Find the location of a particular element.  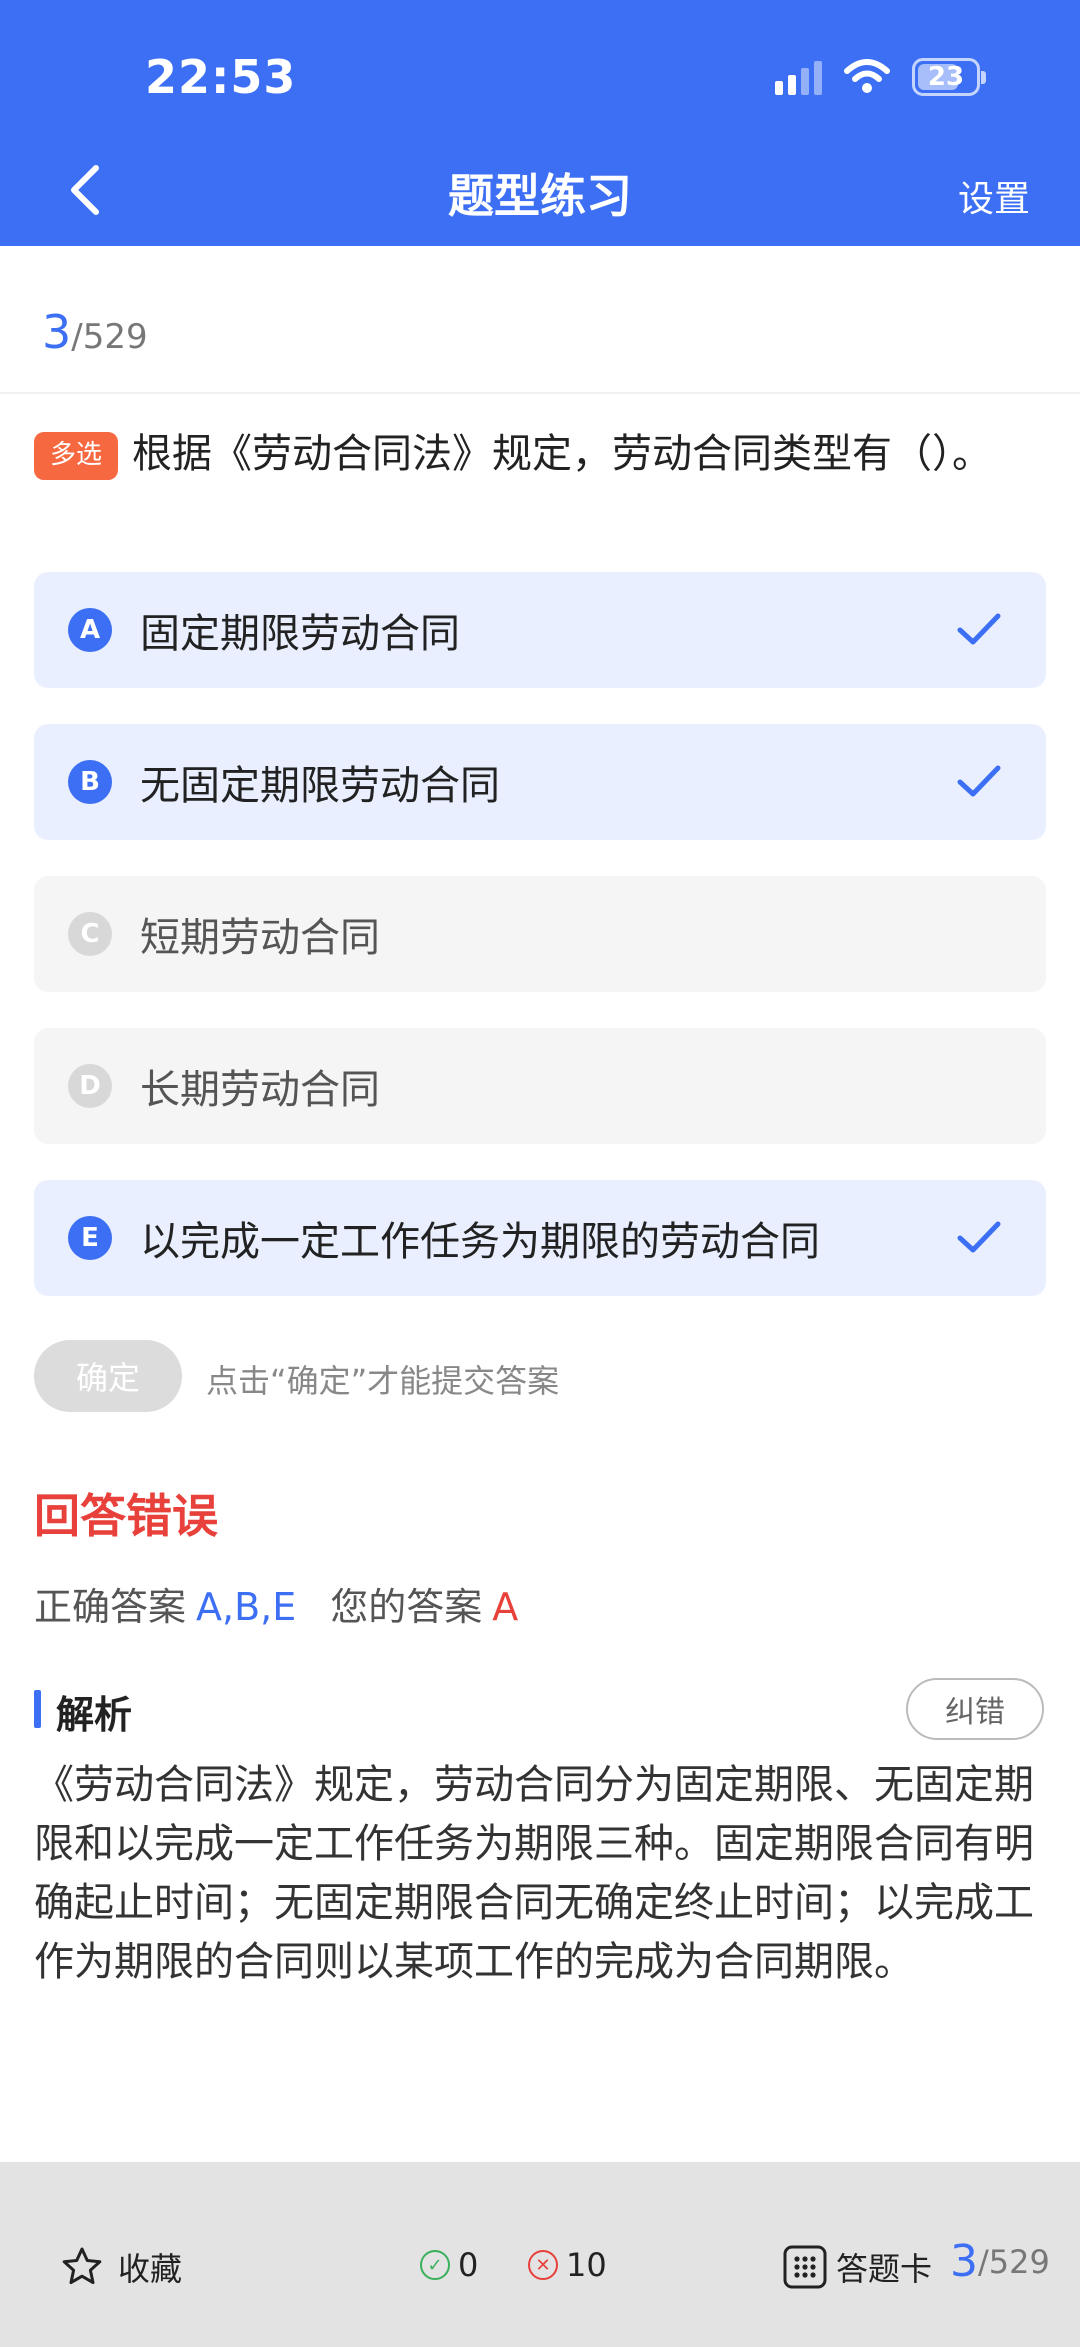

question: 多选 根据《劳动合同法》规定，劳动合同类型有（）。 is located at coordinates (534, 454).